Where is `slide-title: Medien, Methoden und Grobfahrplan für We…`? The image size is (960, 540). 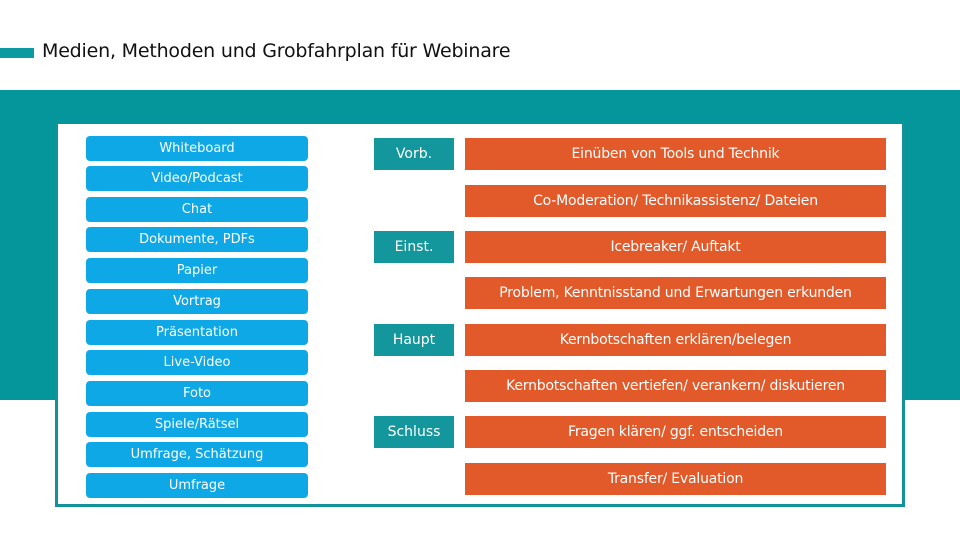
slide-title: Medien, Methoden und Grobfahrplan für We… is located at coordinates (276, 51).